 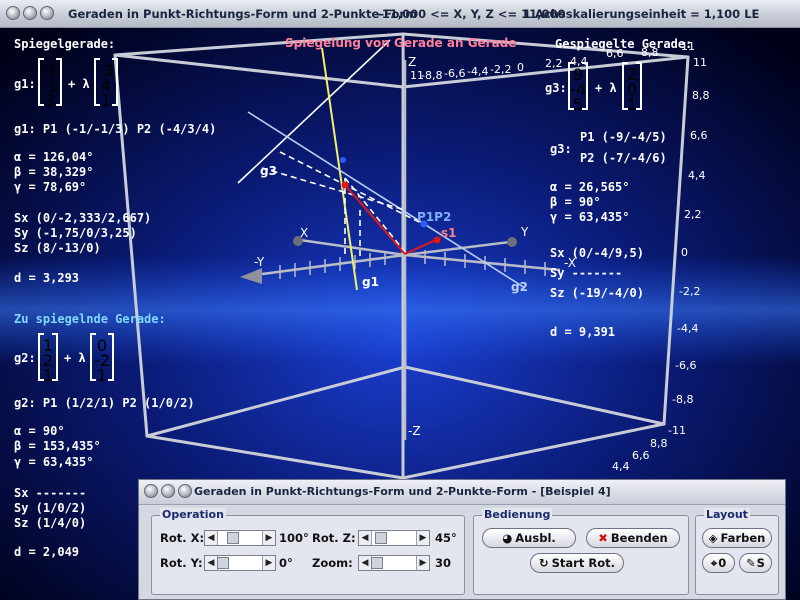 I want to click on group-layout-label: Layout, so click(x=727, y=514).